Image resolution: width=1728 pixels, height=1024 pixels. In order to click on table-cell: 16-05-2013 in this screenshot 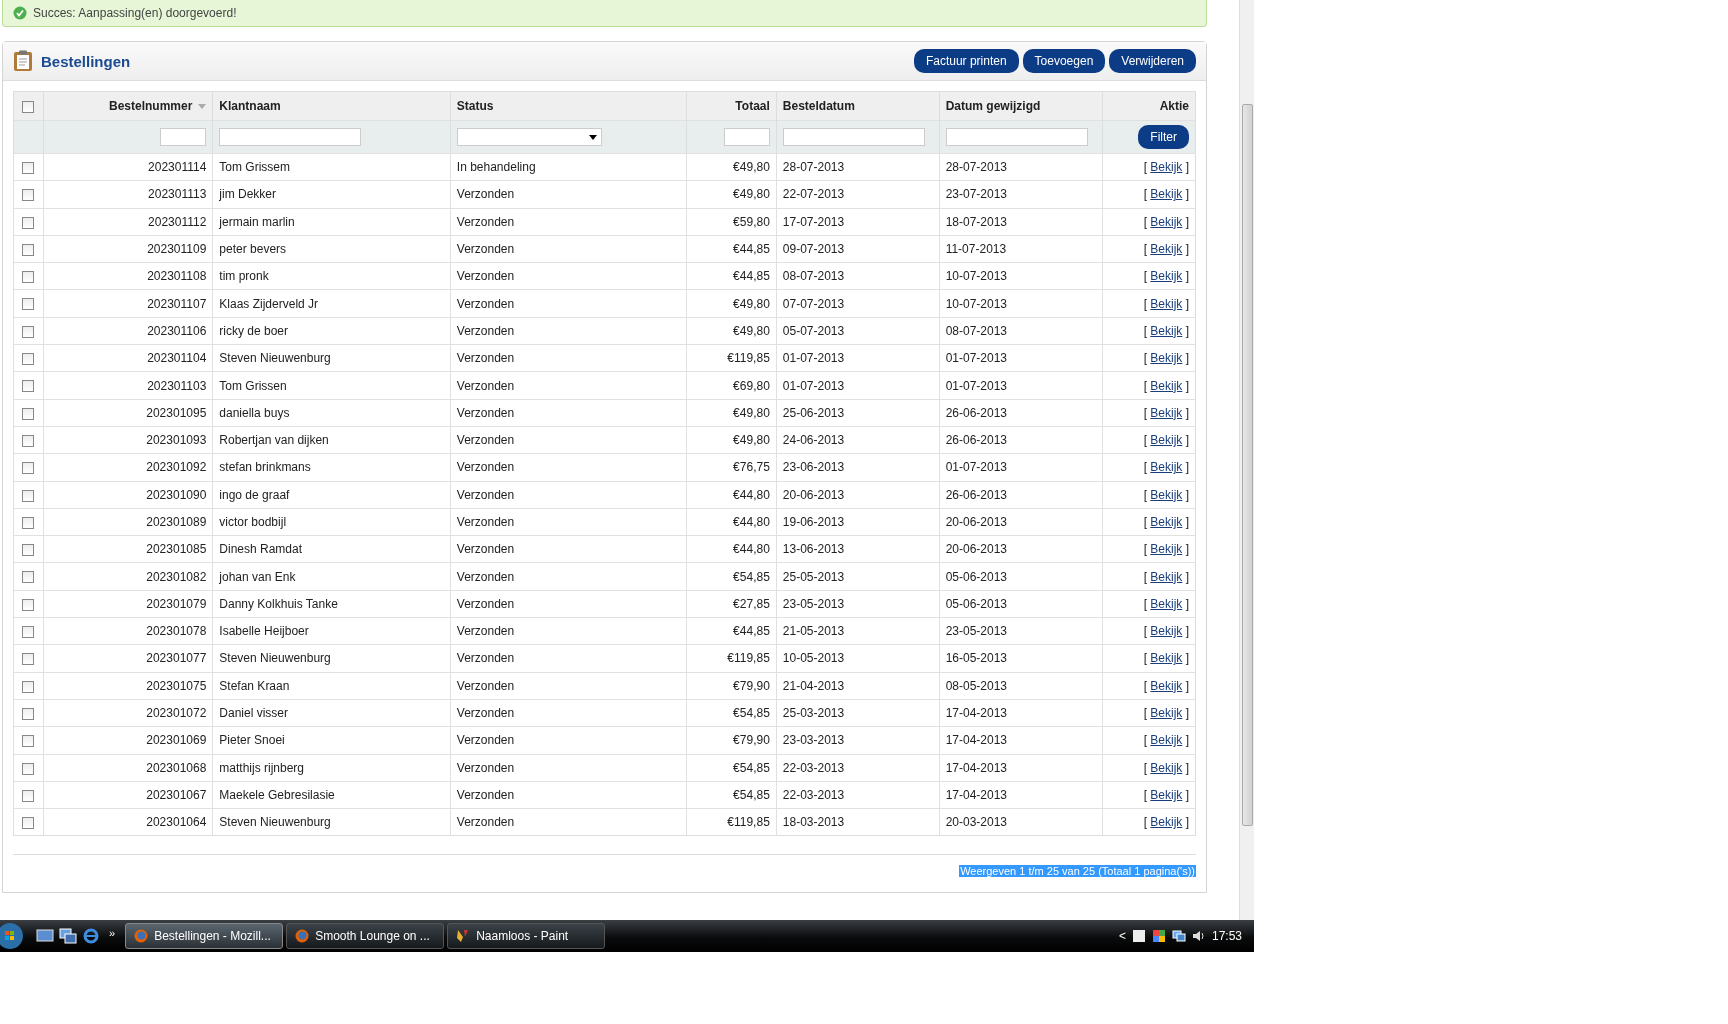, I will do `click(976, 658)`.